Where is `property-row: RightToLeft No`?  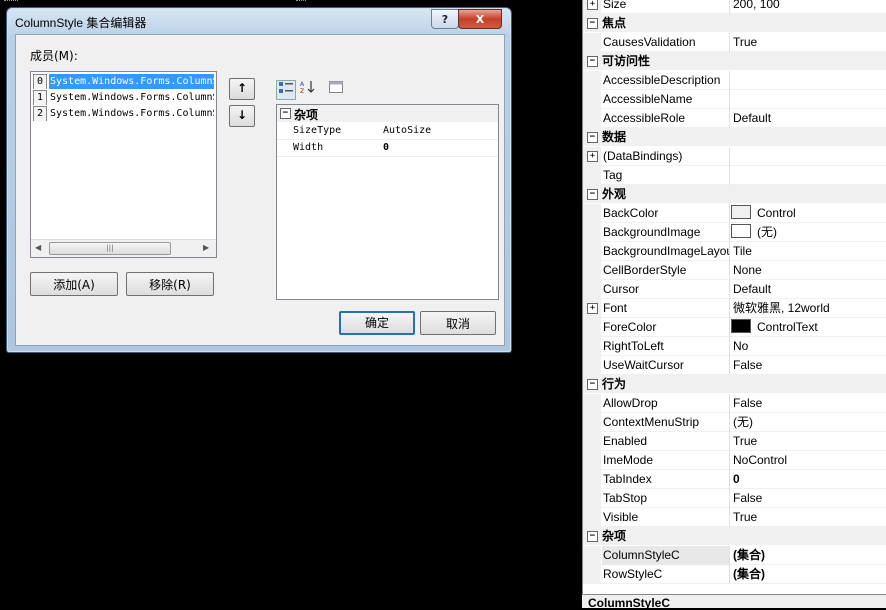 property-row: RightToLeft No is located at coordinates (734, 346).